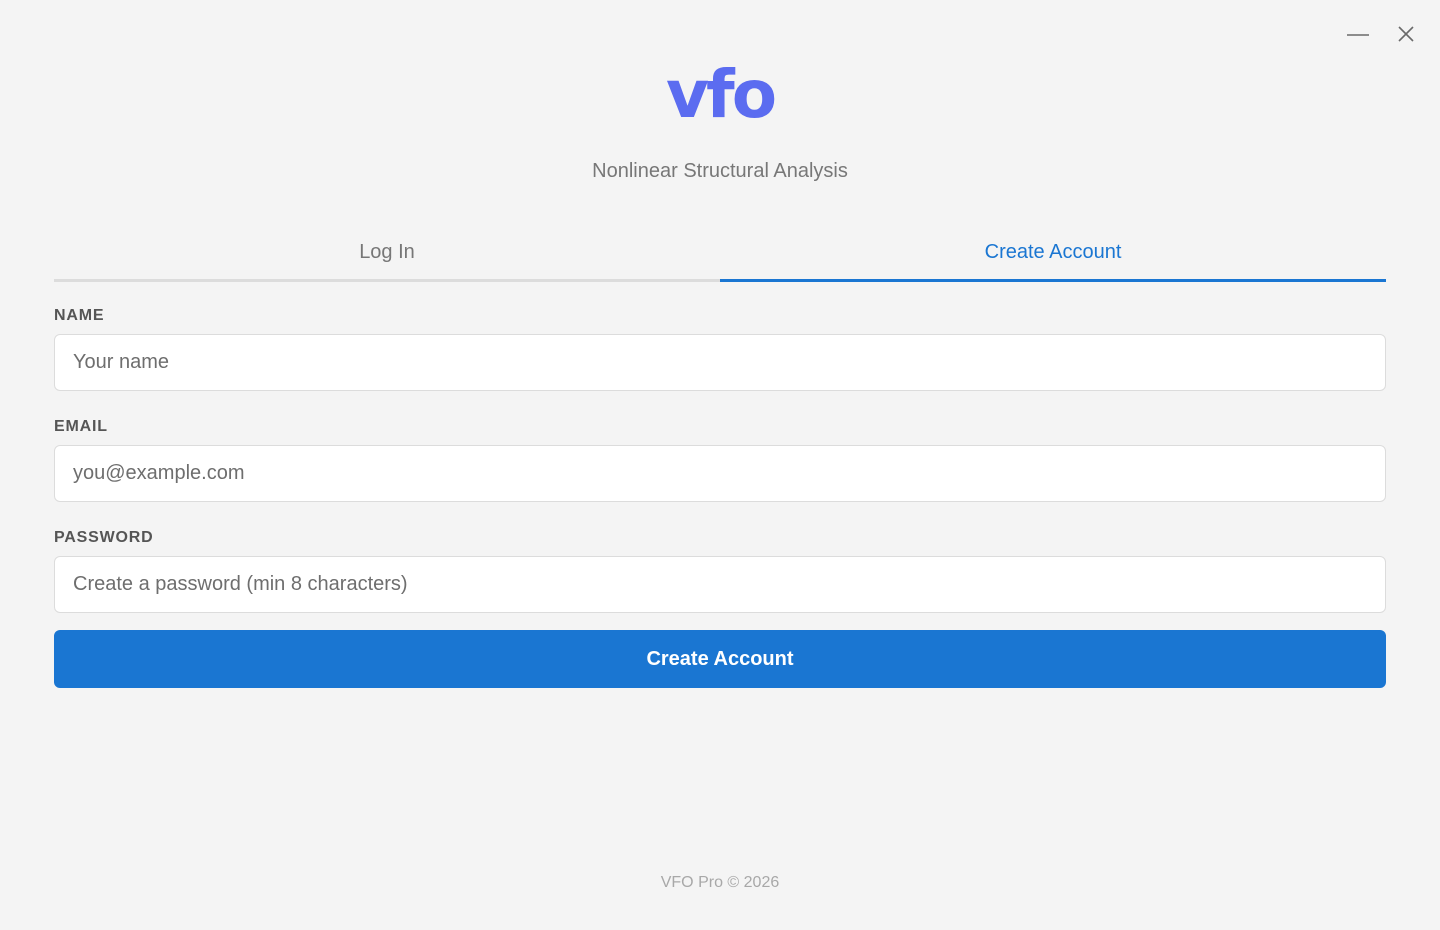 The image size is (1440, 930). I want to click on email-field-group: EMAIL, so click(720, 459).